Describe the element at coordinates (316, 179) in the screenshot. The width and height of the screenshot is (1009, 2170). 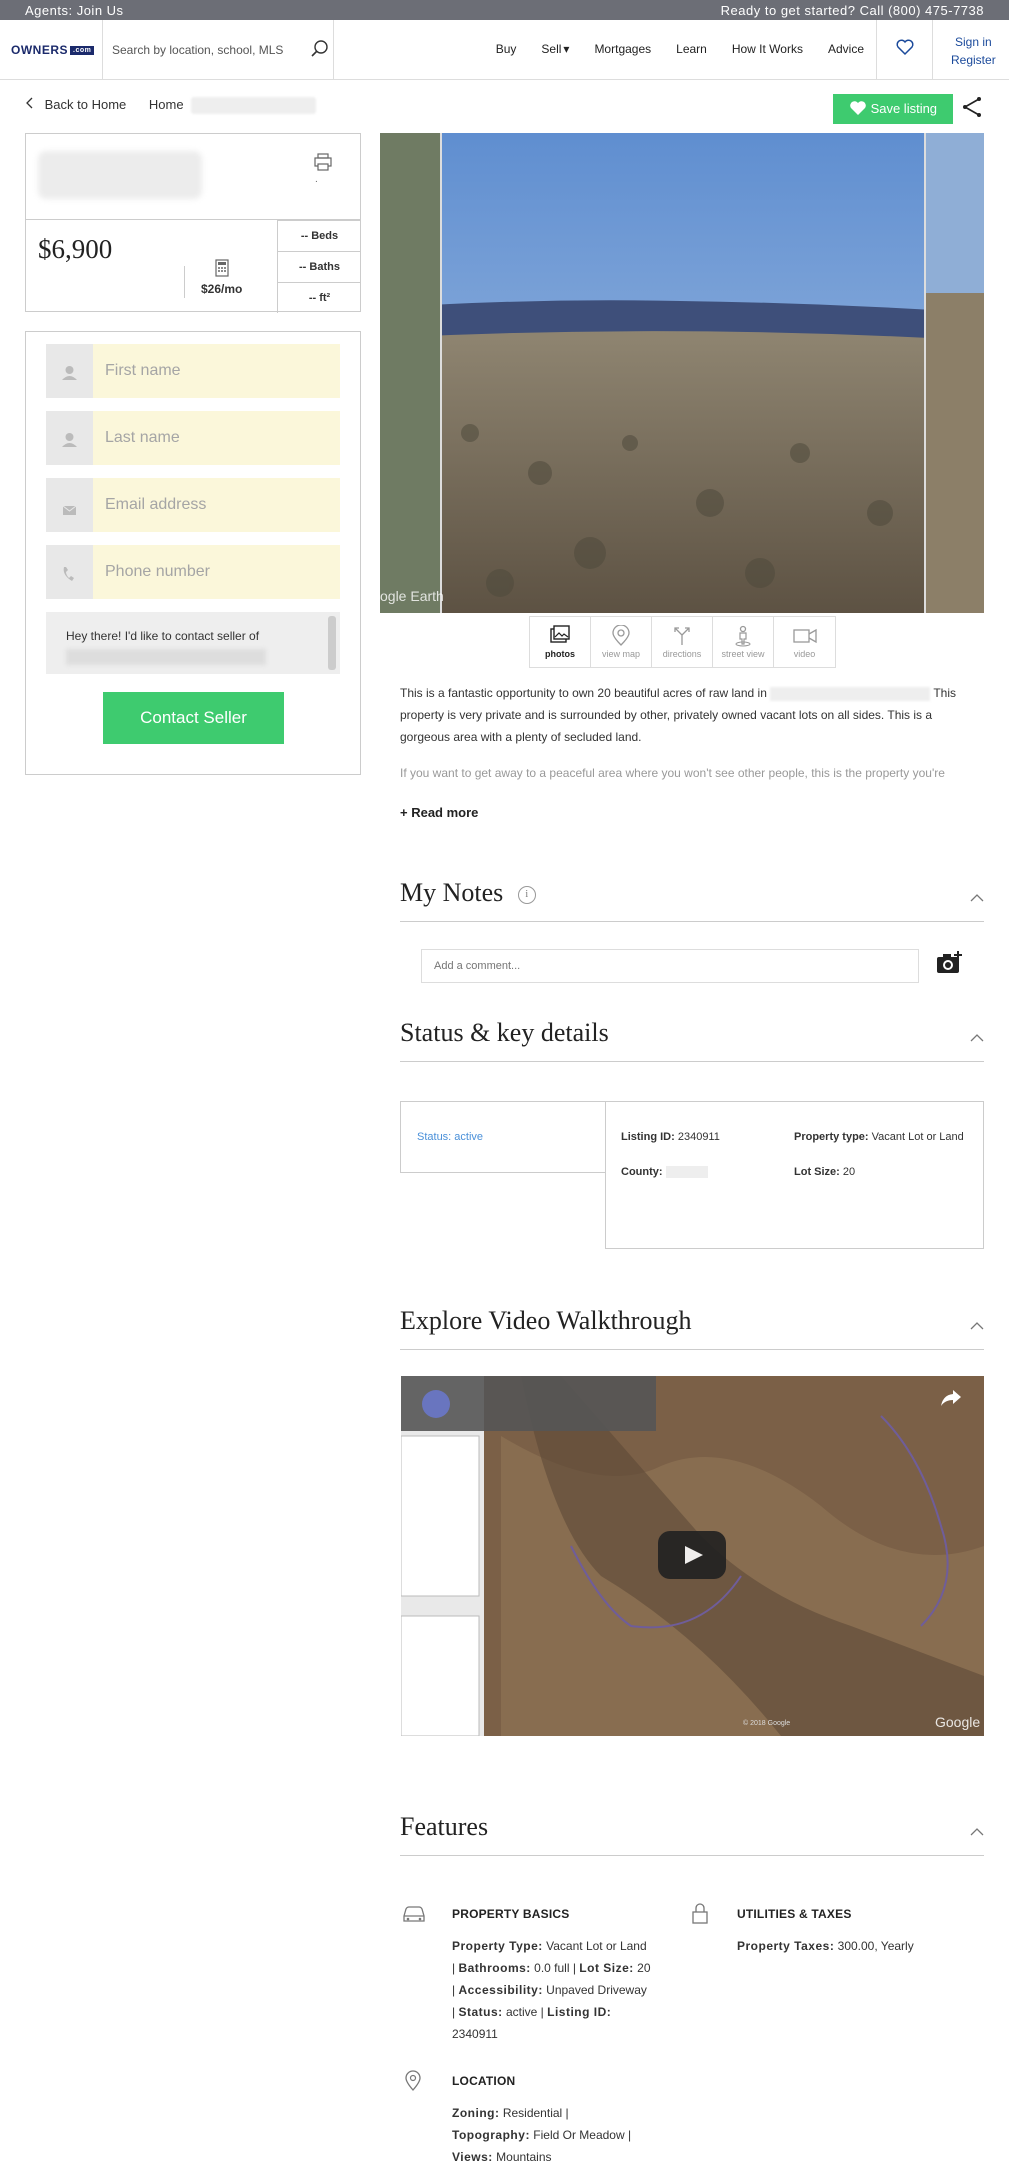
I see `print-caption: .` at that location.